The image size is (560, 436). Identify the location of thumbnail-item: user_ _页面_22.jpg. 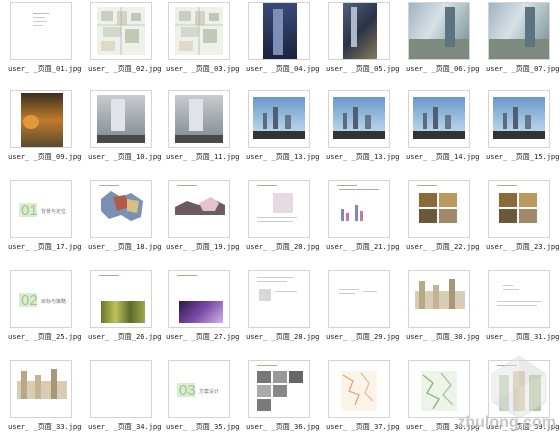
(442, 216).